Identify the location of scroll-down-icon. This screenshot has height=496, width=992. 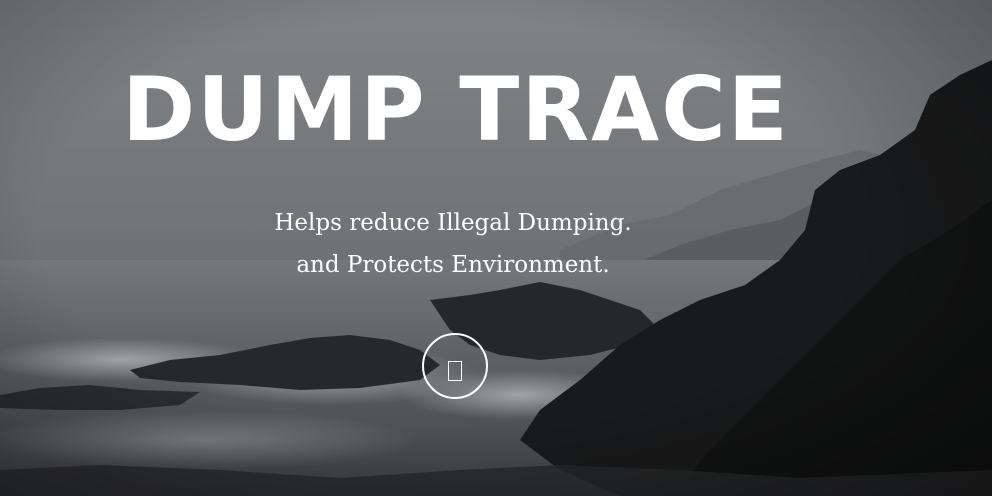
(455, 371).